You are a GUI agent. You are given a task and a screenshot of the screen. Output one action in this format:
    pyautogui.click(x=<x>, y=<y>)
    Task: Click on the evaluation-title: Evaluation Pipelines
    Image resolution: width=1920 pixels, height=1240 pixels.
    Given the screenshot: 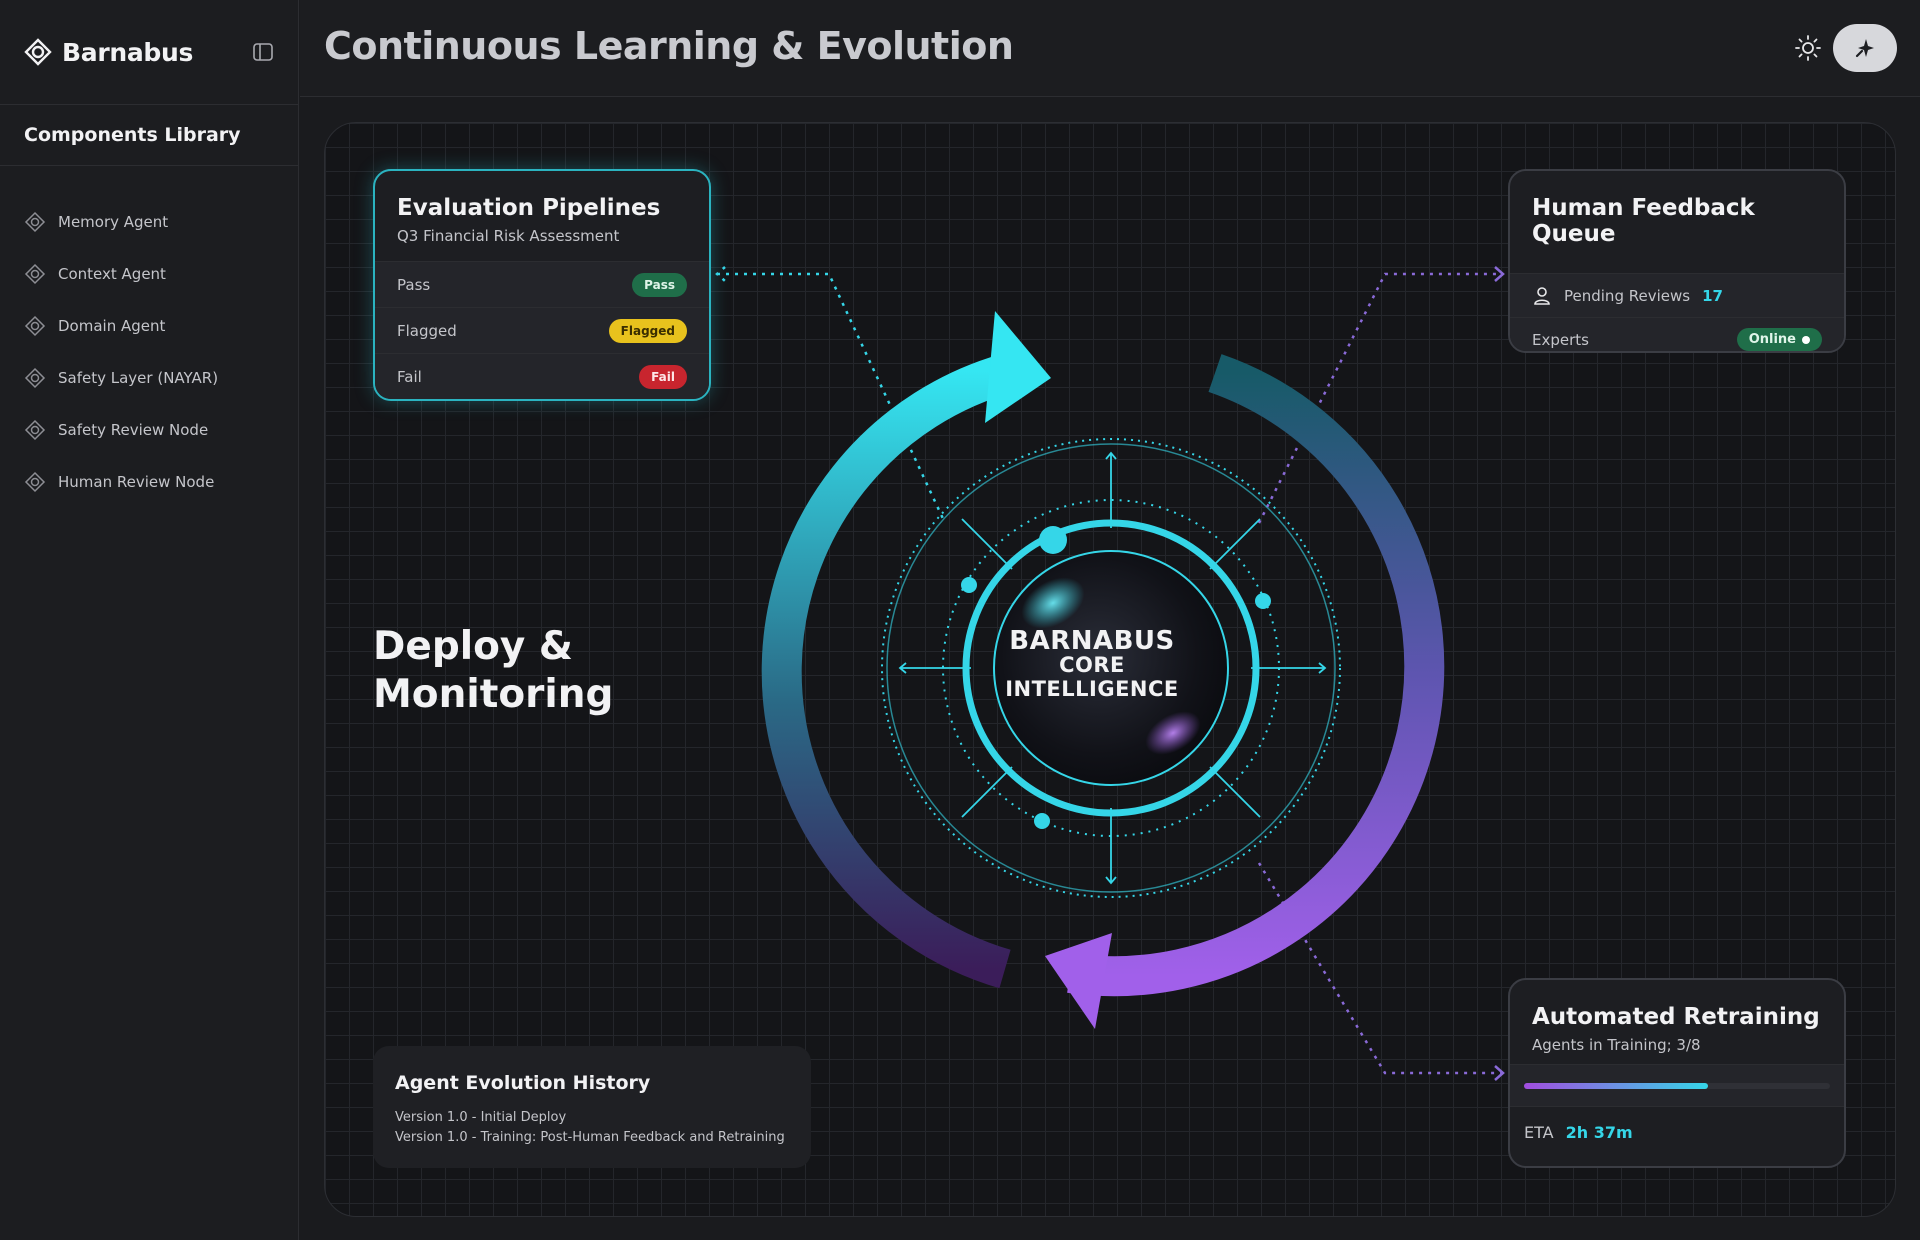 What is the action you would take?
    pyautogui.click(x=529, y=208)
    